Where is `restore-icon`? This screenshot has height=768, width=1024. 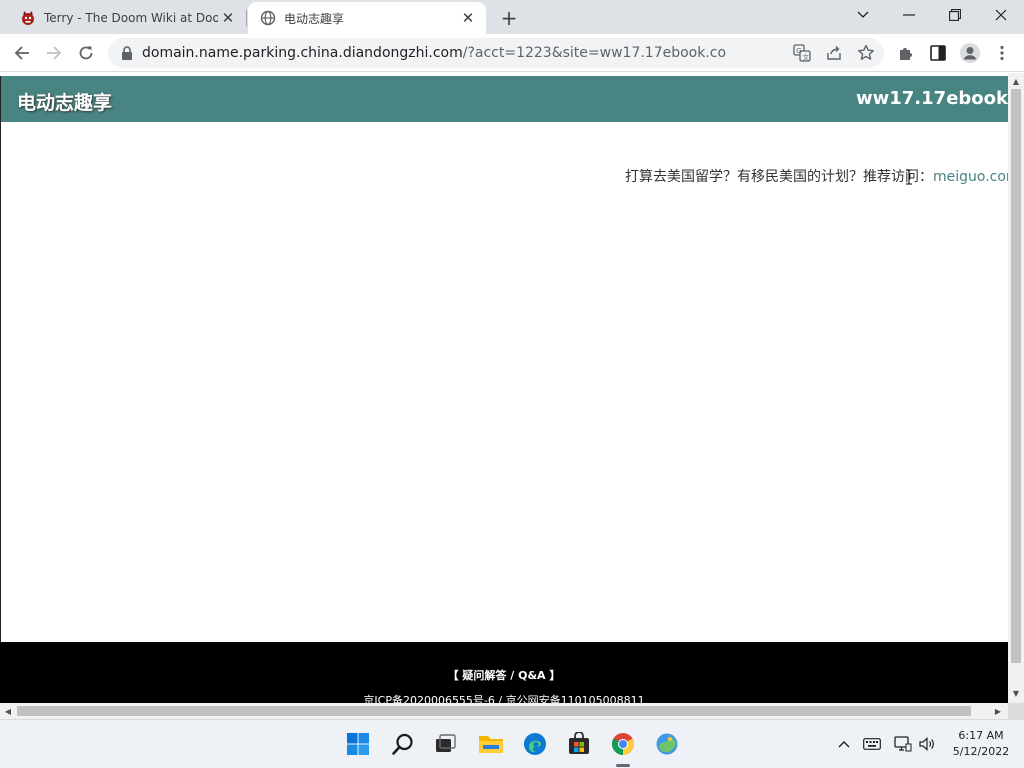
restore-icon is located at coordinates (955, 15).